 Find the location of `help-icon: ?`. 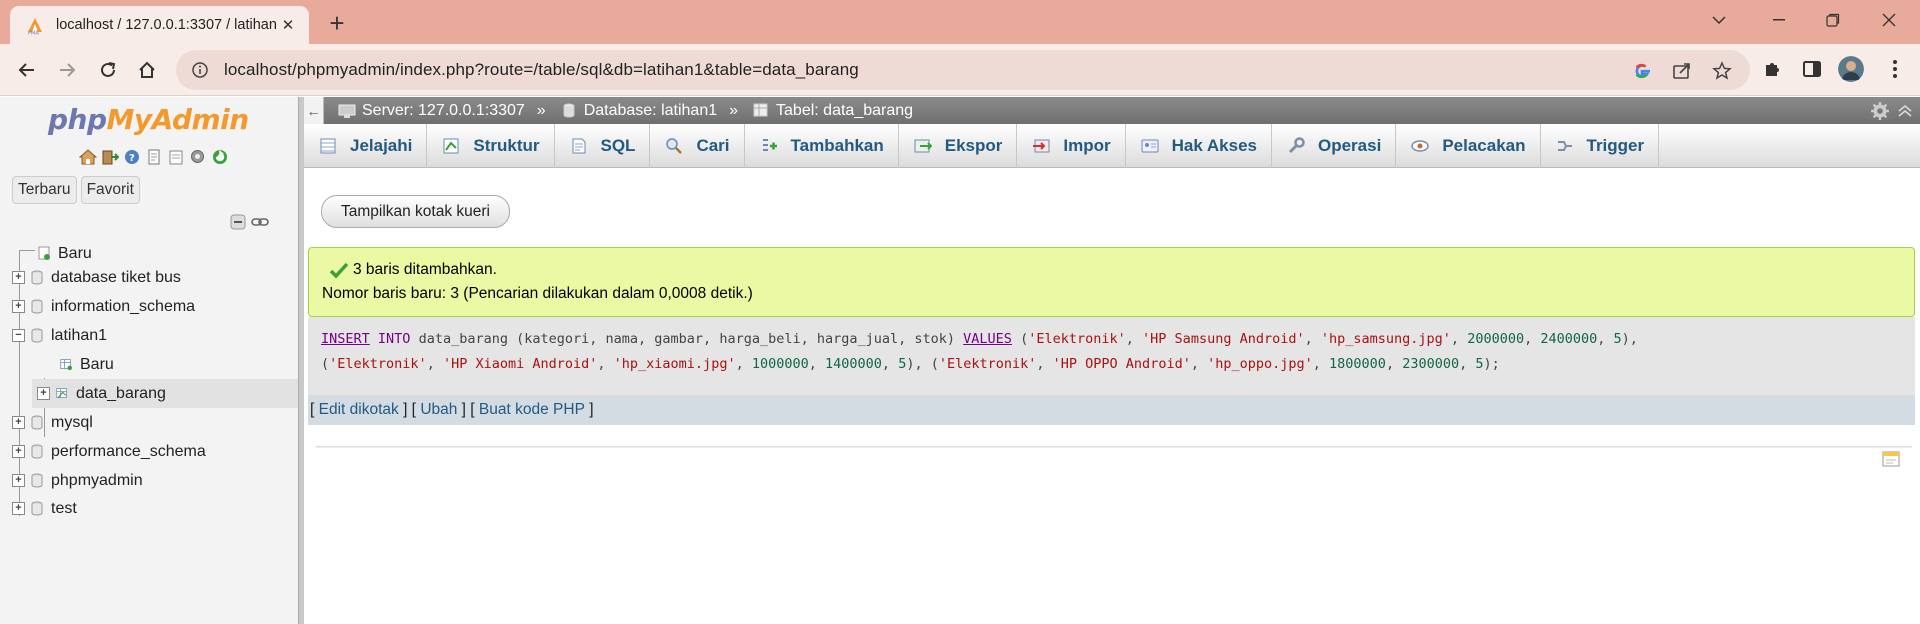

help-icon: ? is located at coordinates (131, 156).